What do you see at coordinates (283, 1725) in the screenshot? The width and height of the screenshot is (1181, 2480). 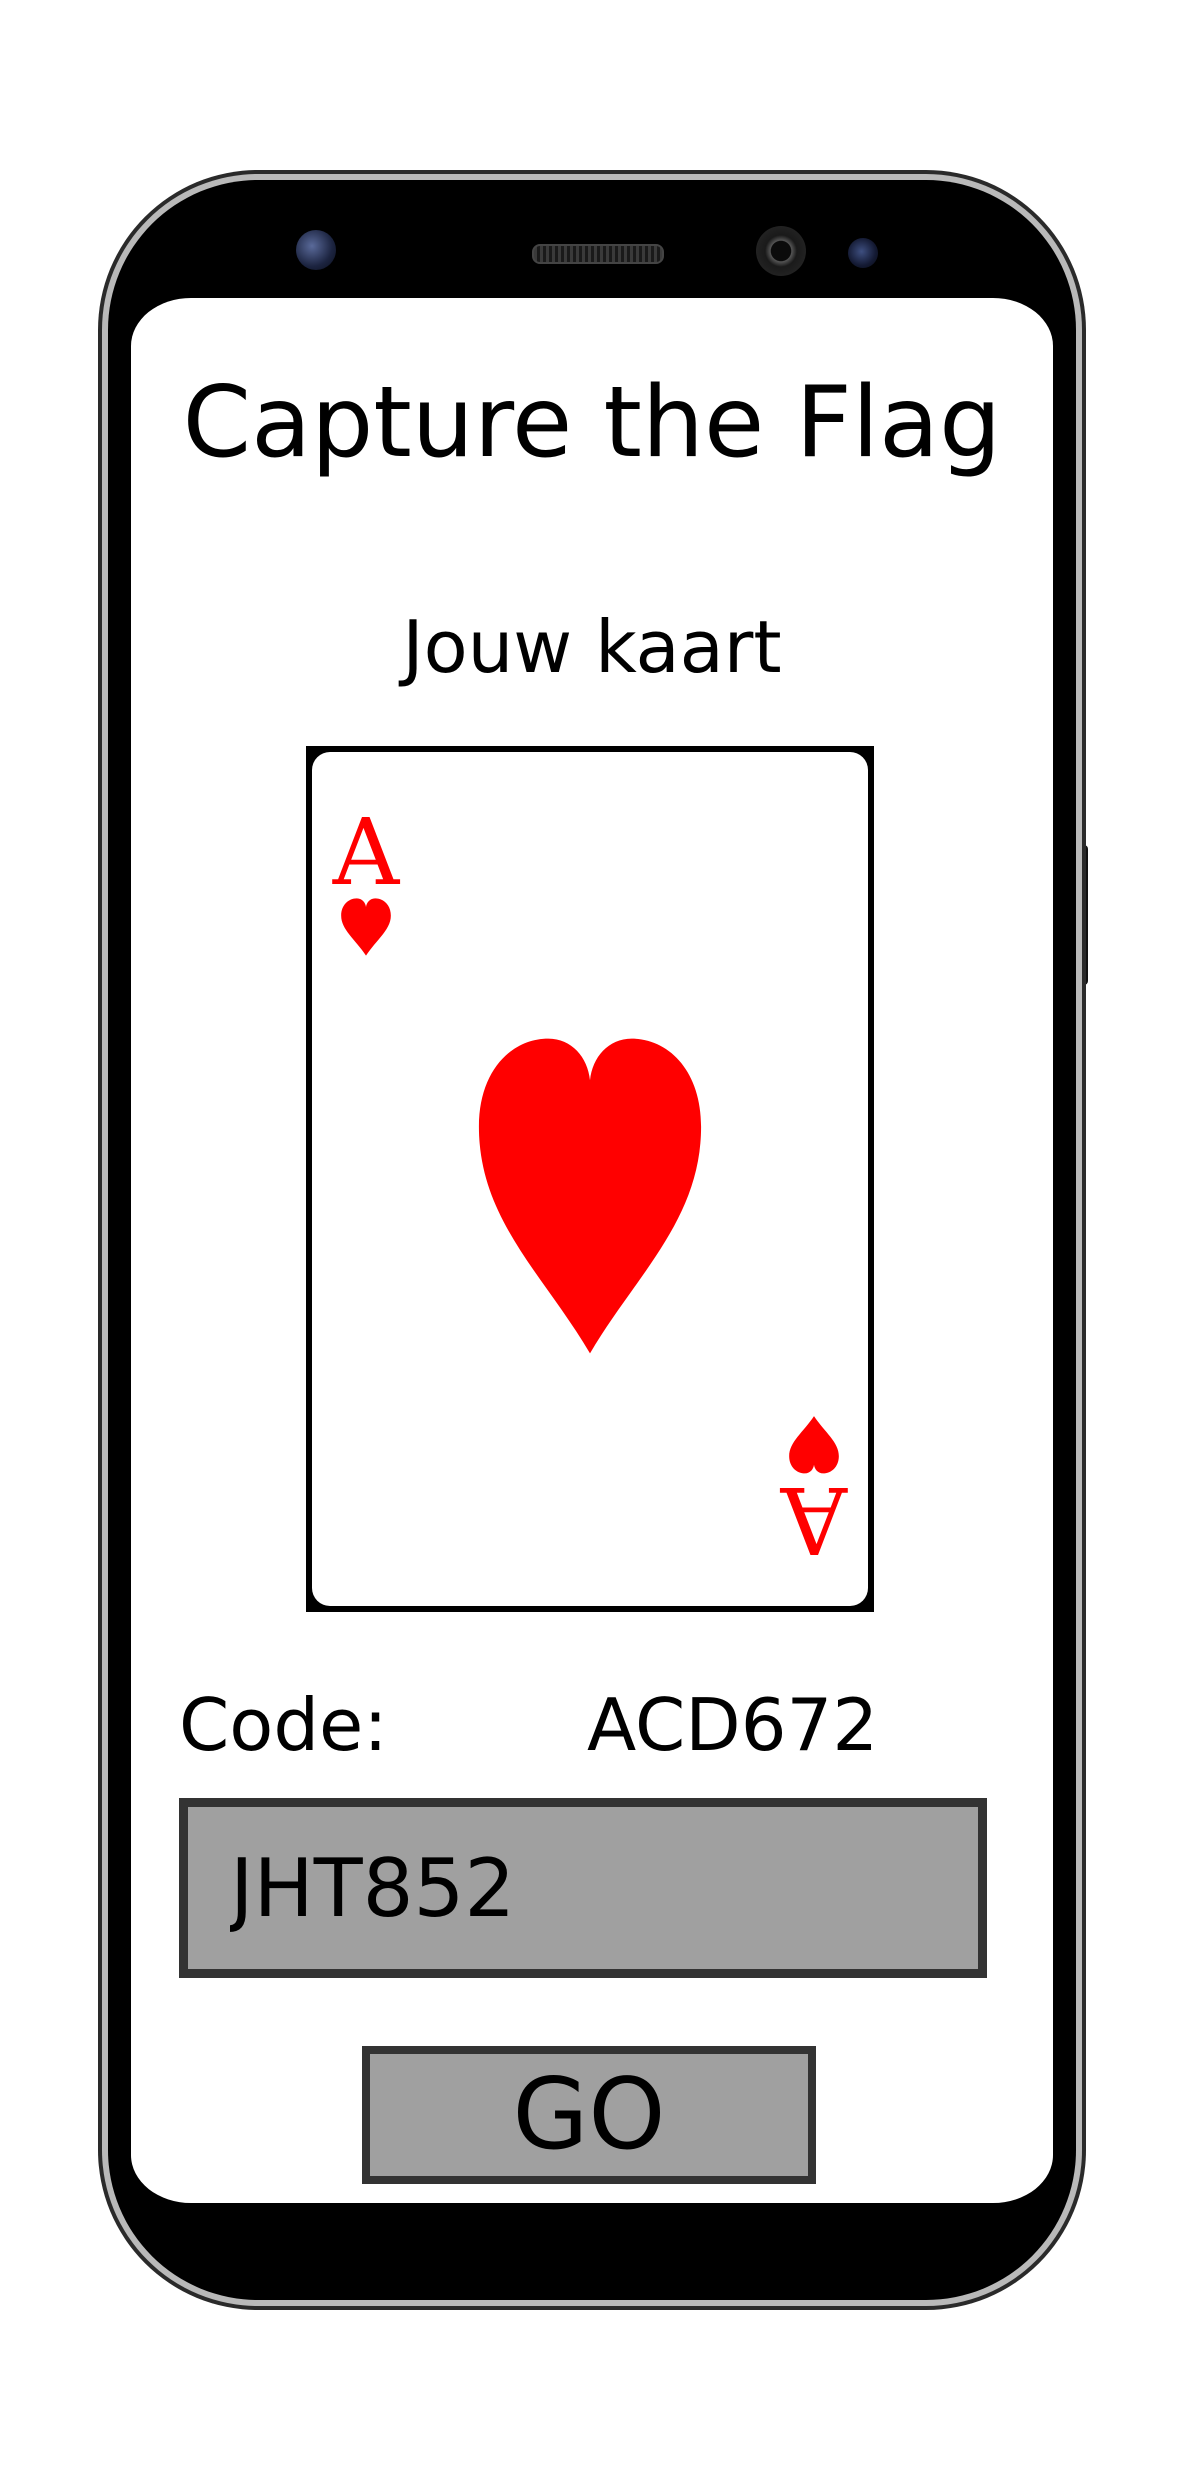 I see `code-label: Code:` at bounding box center [283, 1725].